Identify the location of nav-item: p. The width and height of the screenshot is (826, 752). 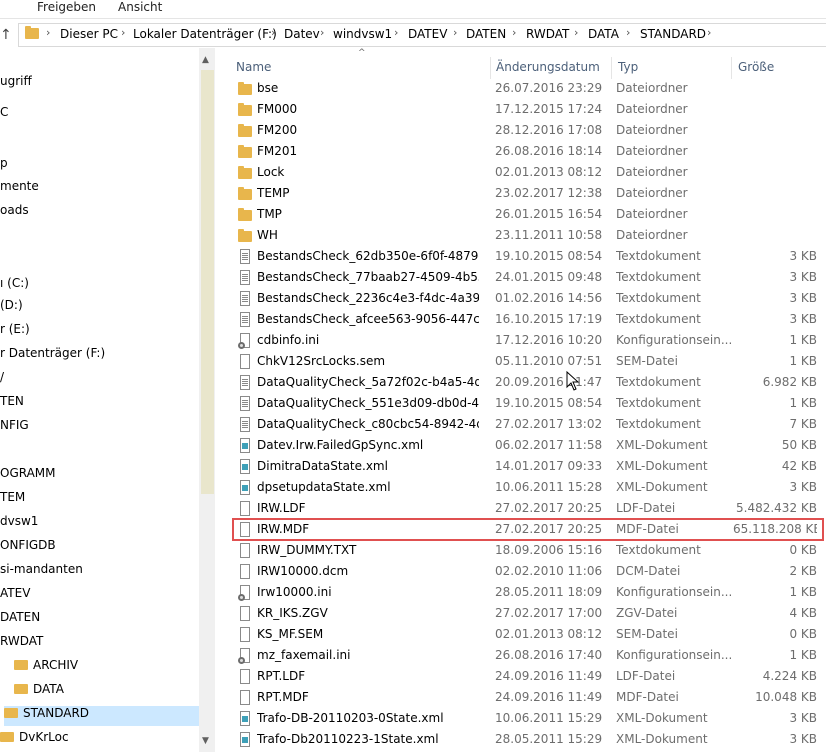
(4, 163).